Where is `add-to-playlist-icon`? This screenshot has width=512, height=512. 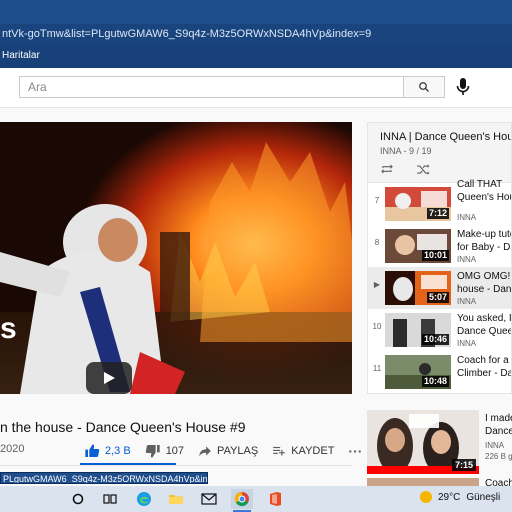
add-to-playlist-icon is located at coordinates (279, 451).